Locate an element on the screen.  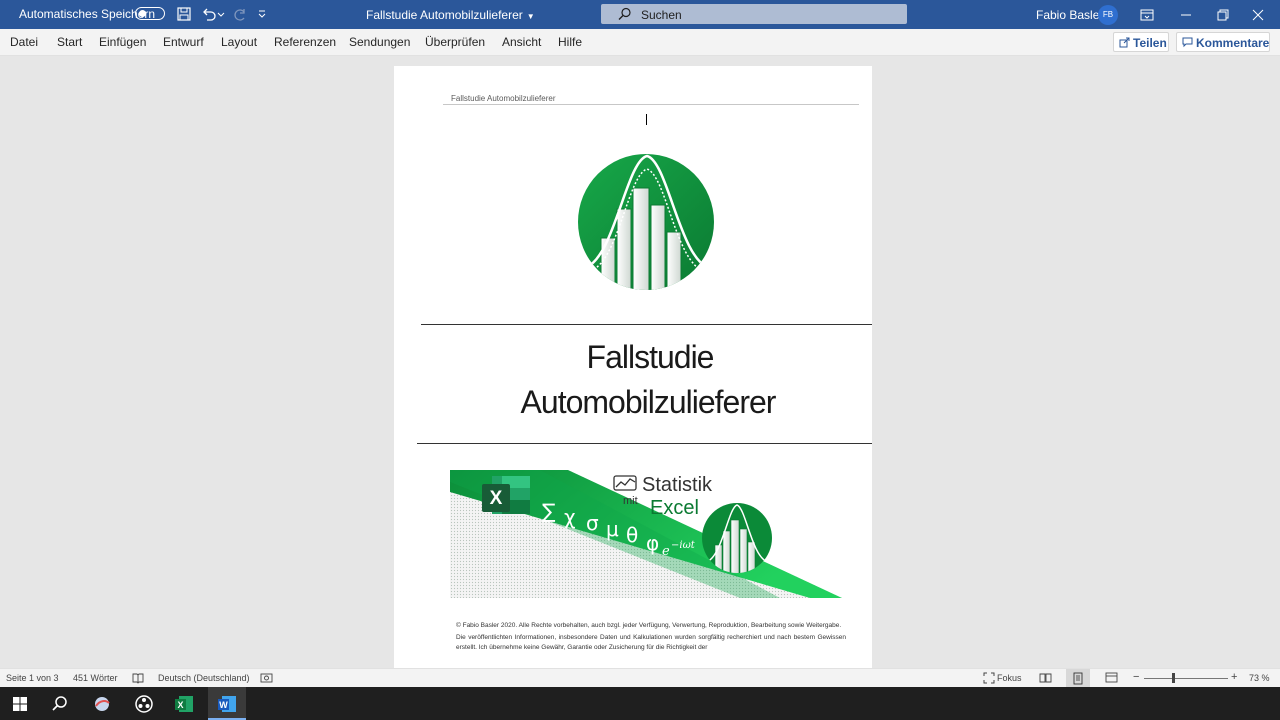
tab-referenzen: Referenzen is located at coordinates (305, 42).